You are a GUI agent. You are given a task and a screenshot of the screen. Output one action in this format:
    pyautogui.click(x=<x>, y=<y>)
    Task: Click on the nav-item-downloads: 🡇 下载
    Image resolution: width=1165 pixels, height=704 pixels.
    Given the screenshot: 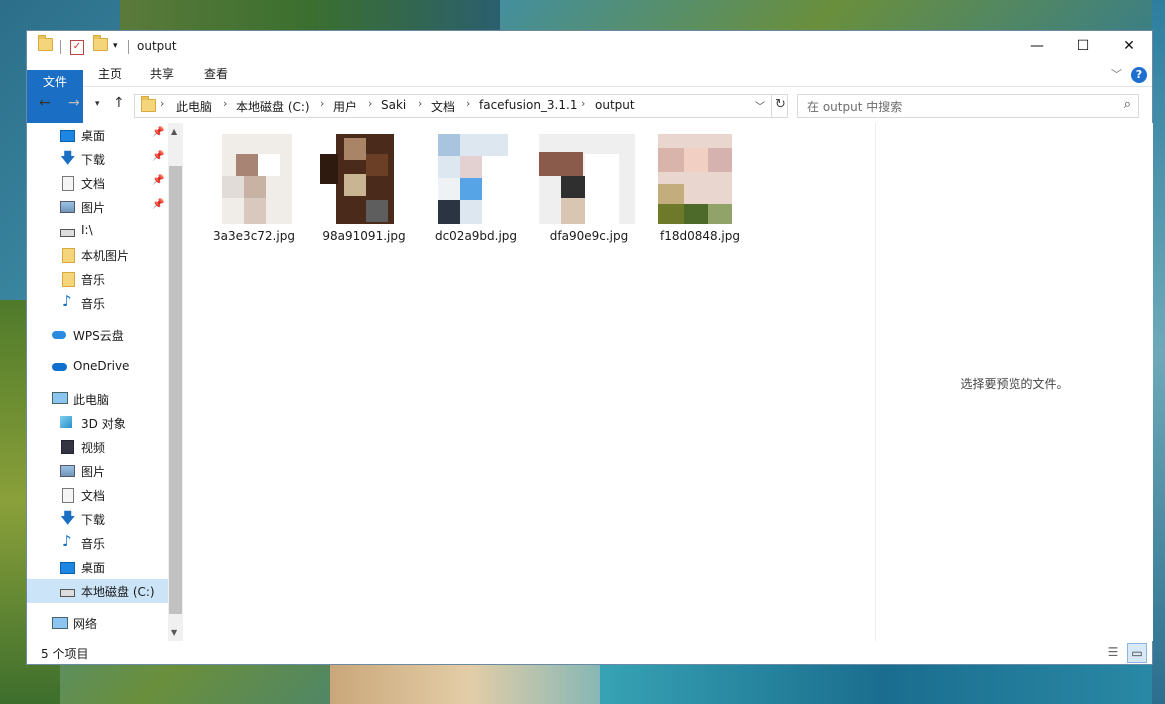 What is the action you would take?
    pyautogui.click(x=97, y=519)
    